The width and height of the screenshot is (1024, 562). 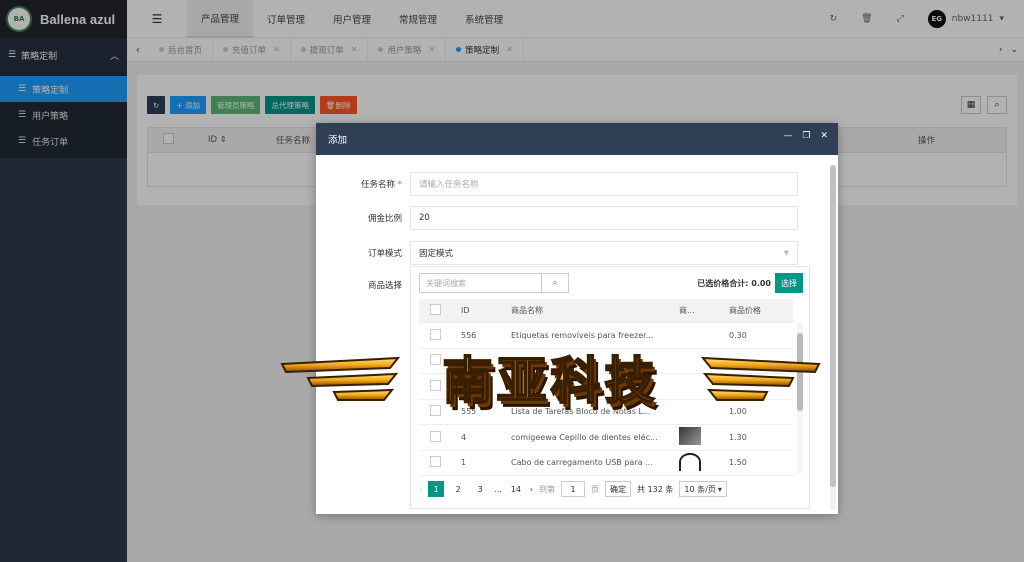 I want to click on order-mode-row: 订单模式 固定模式 ▼, so click(x=577, y=253).